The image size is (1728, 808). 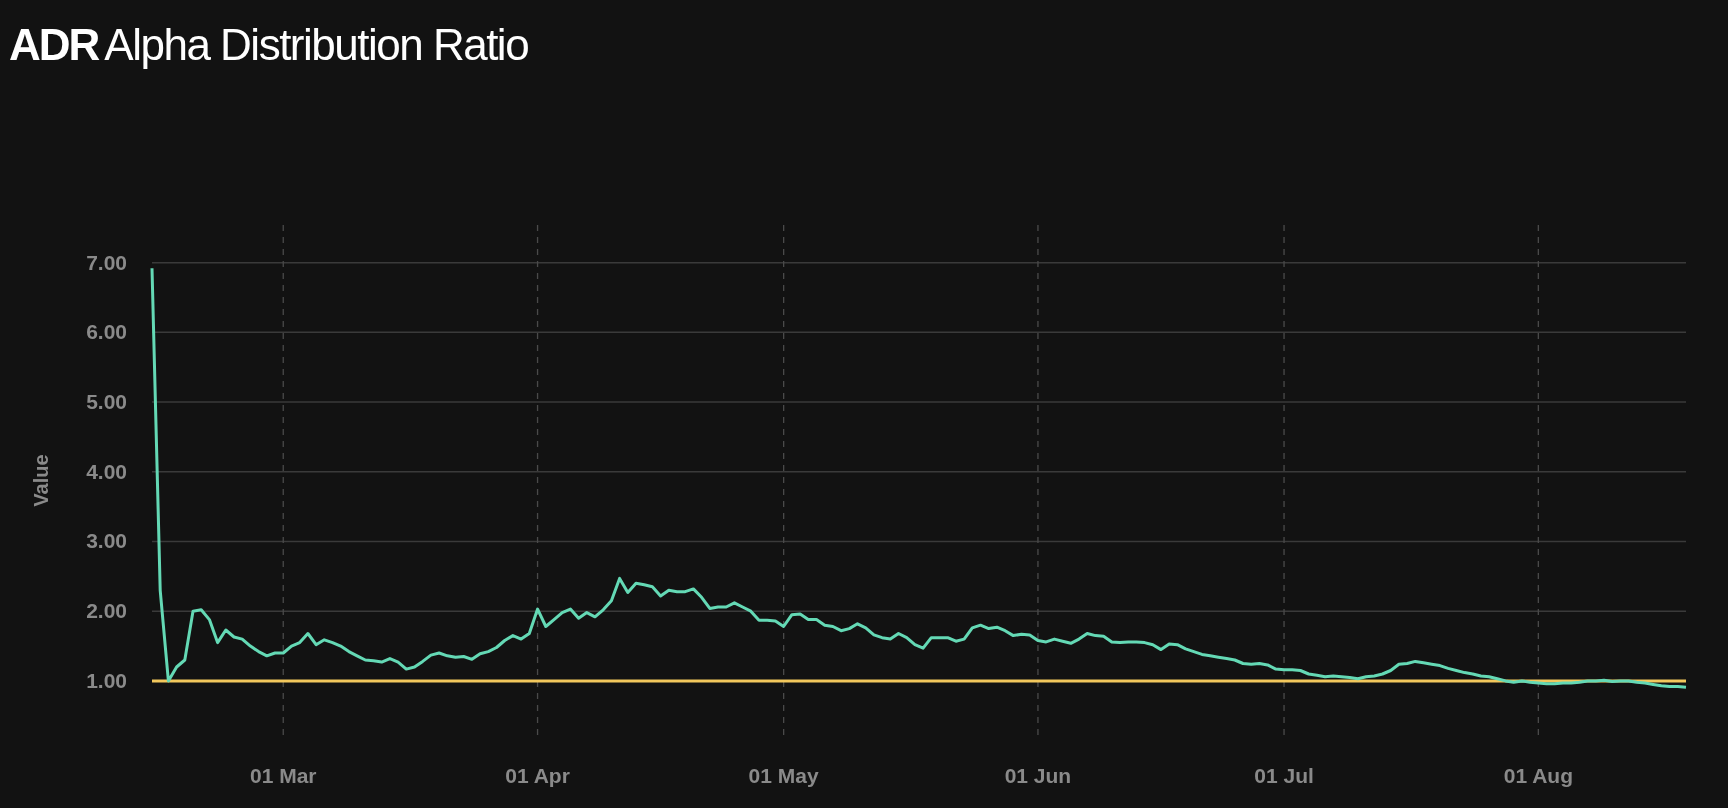 What do you see at coordinates (783, 775) in the screenshot?
I see `x-tick-label: 01 May` at bounding box center [783, 775].